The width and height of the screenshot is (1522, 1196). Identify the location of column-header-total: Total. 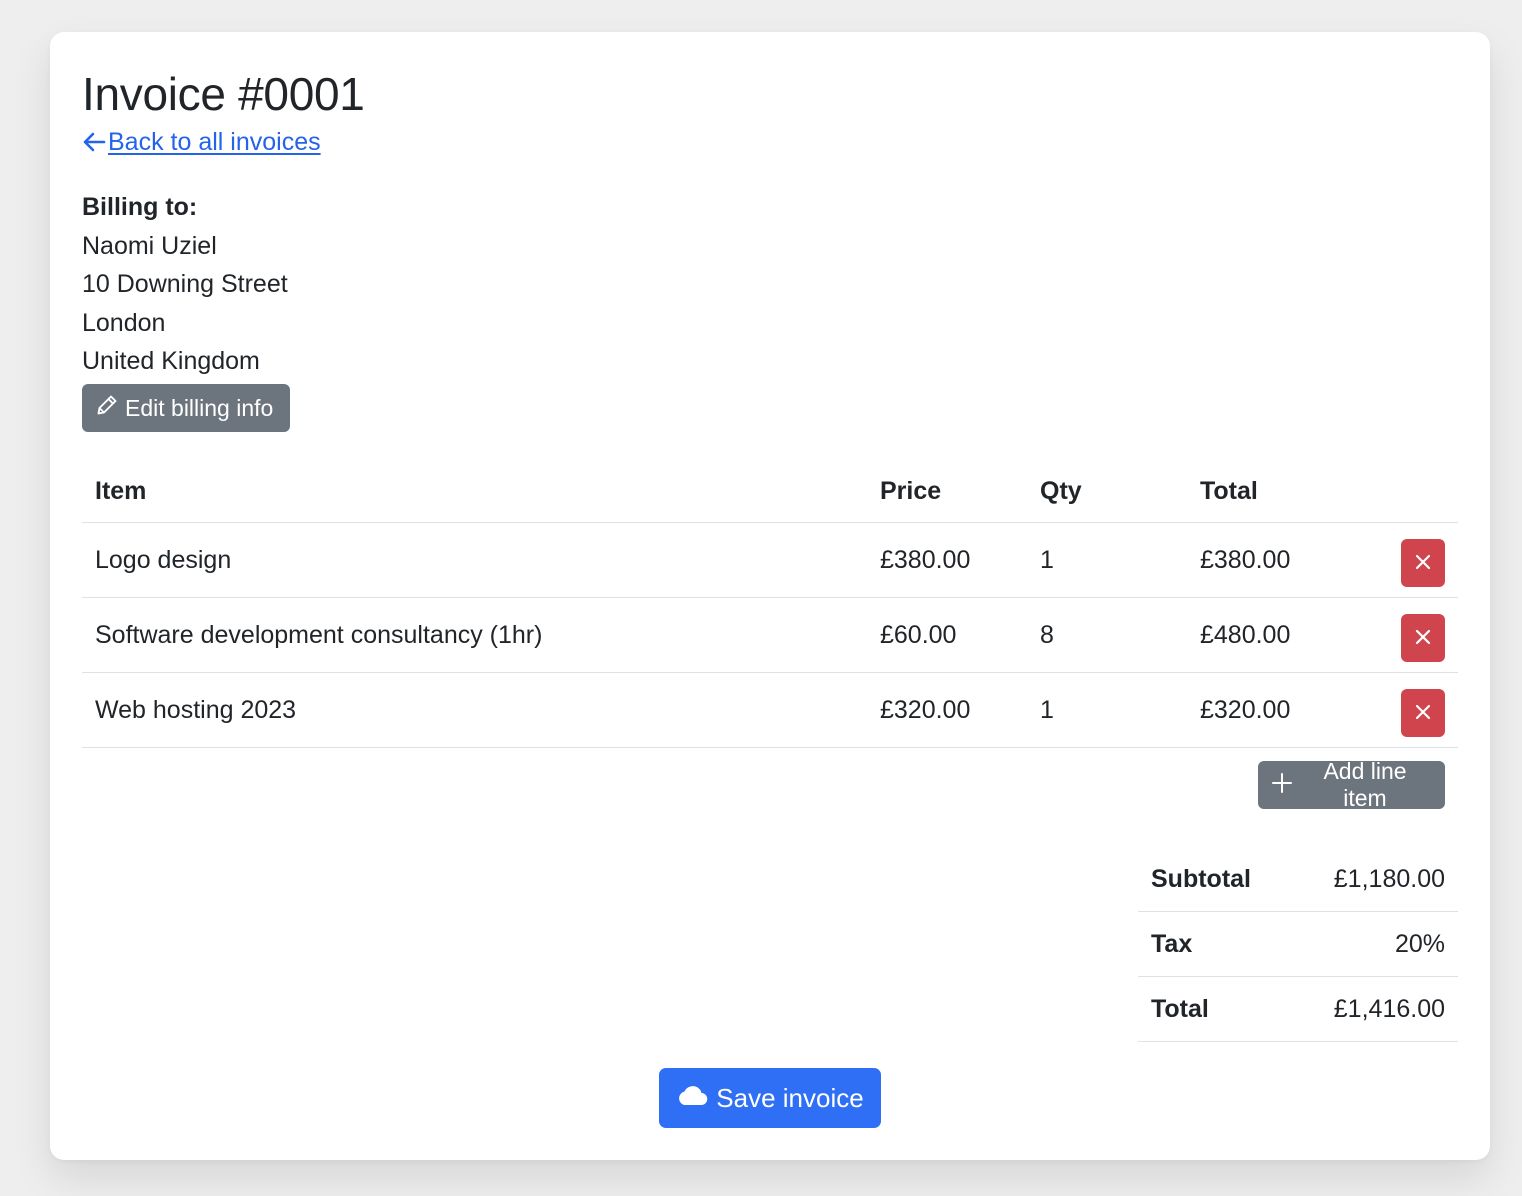
(1272, 491).